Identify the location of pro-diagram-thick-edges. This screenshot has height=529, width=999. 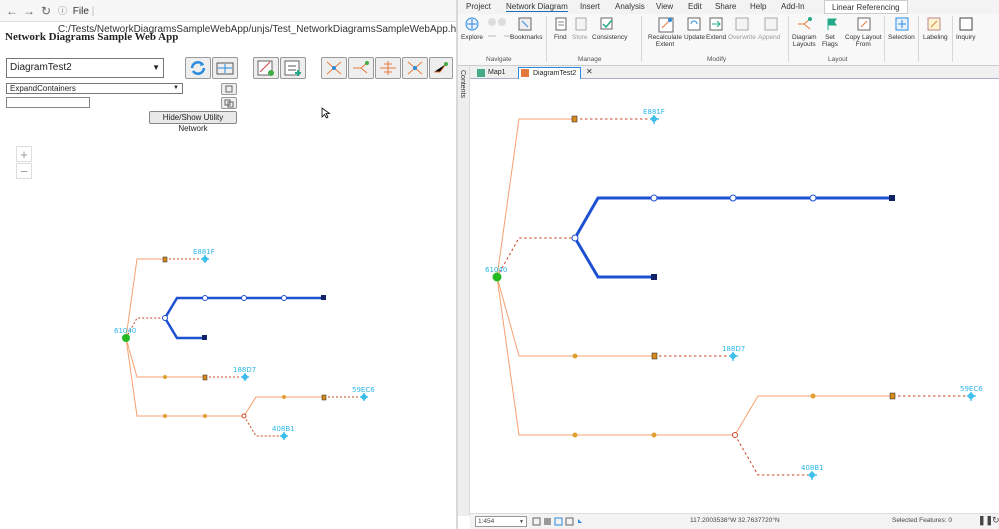
(732, 237).